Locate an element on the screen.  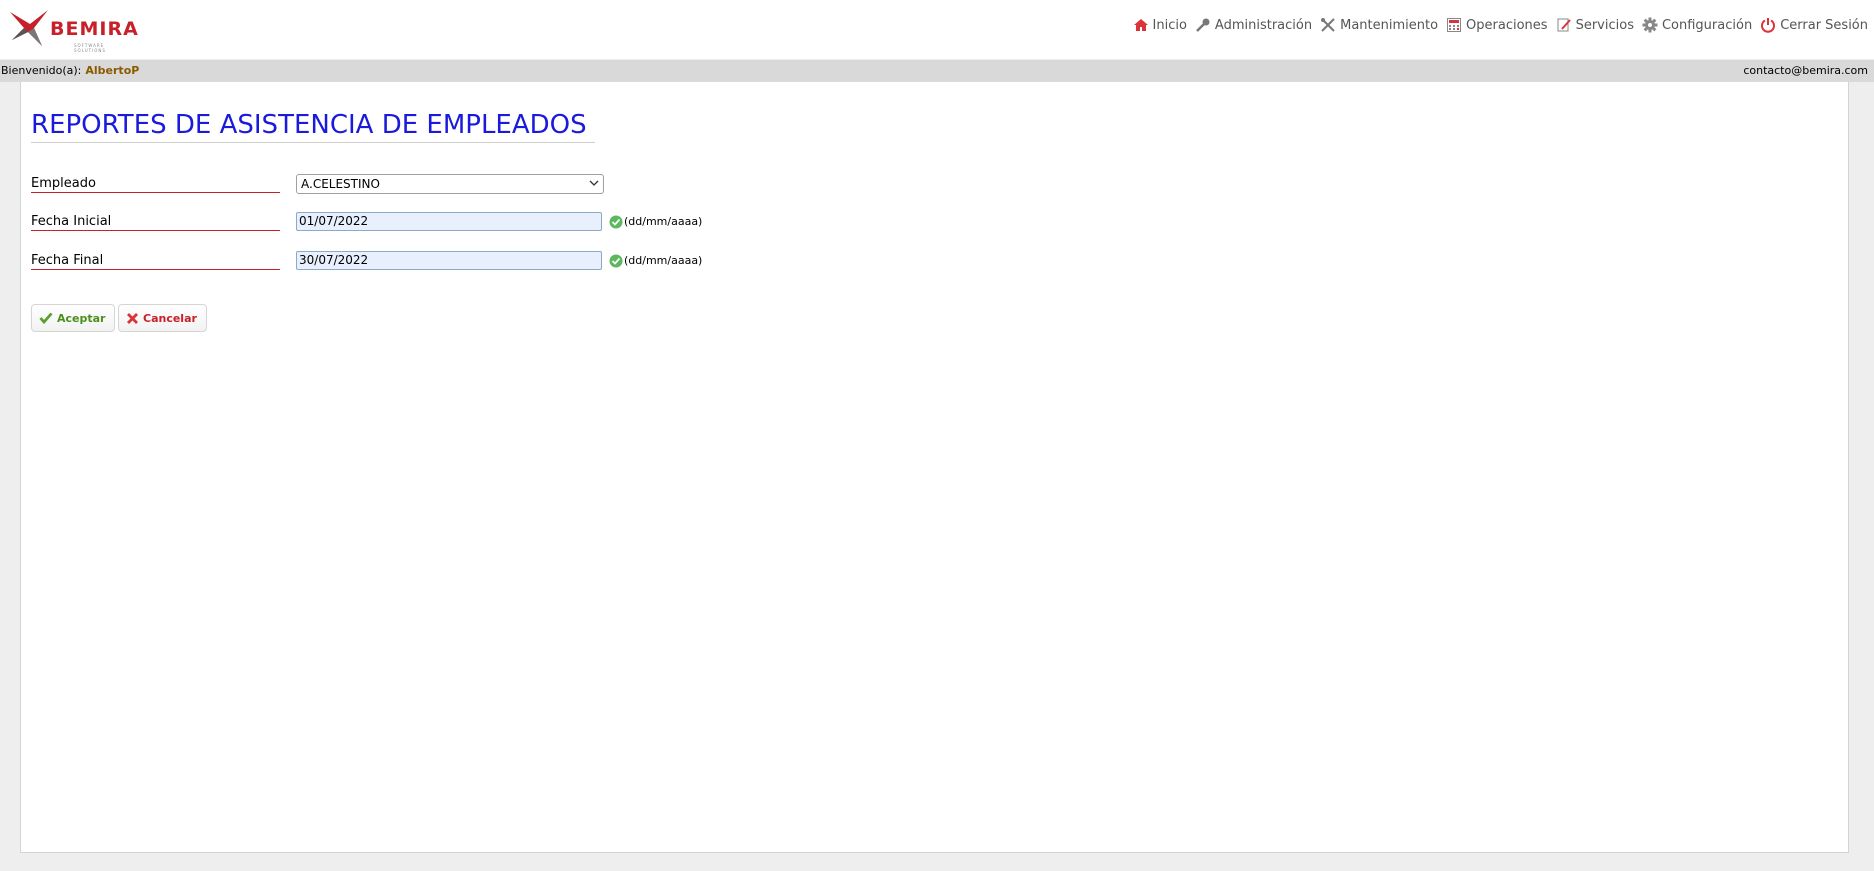
bemira-logo: BEMIRA SOFTWARE SOLUTIONS is located at coordinates (73, 30).